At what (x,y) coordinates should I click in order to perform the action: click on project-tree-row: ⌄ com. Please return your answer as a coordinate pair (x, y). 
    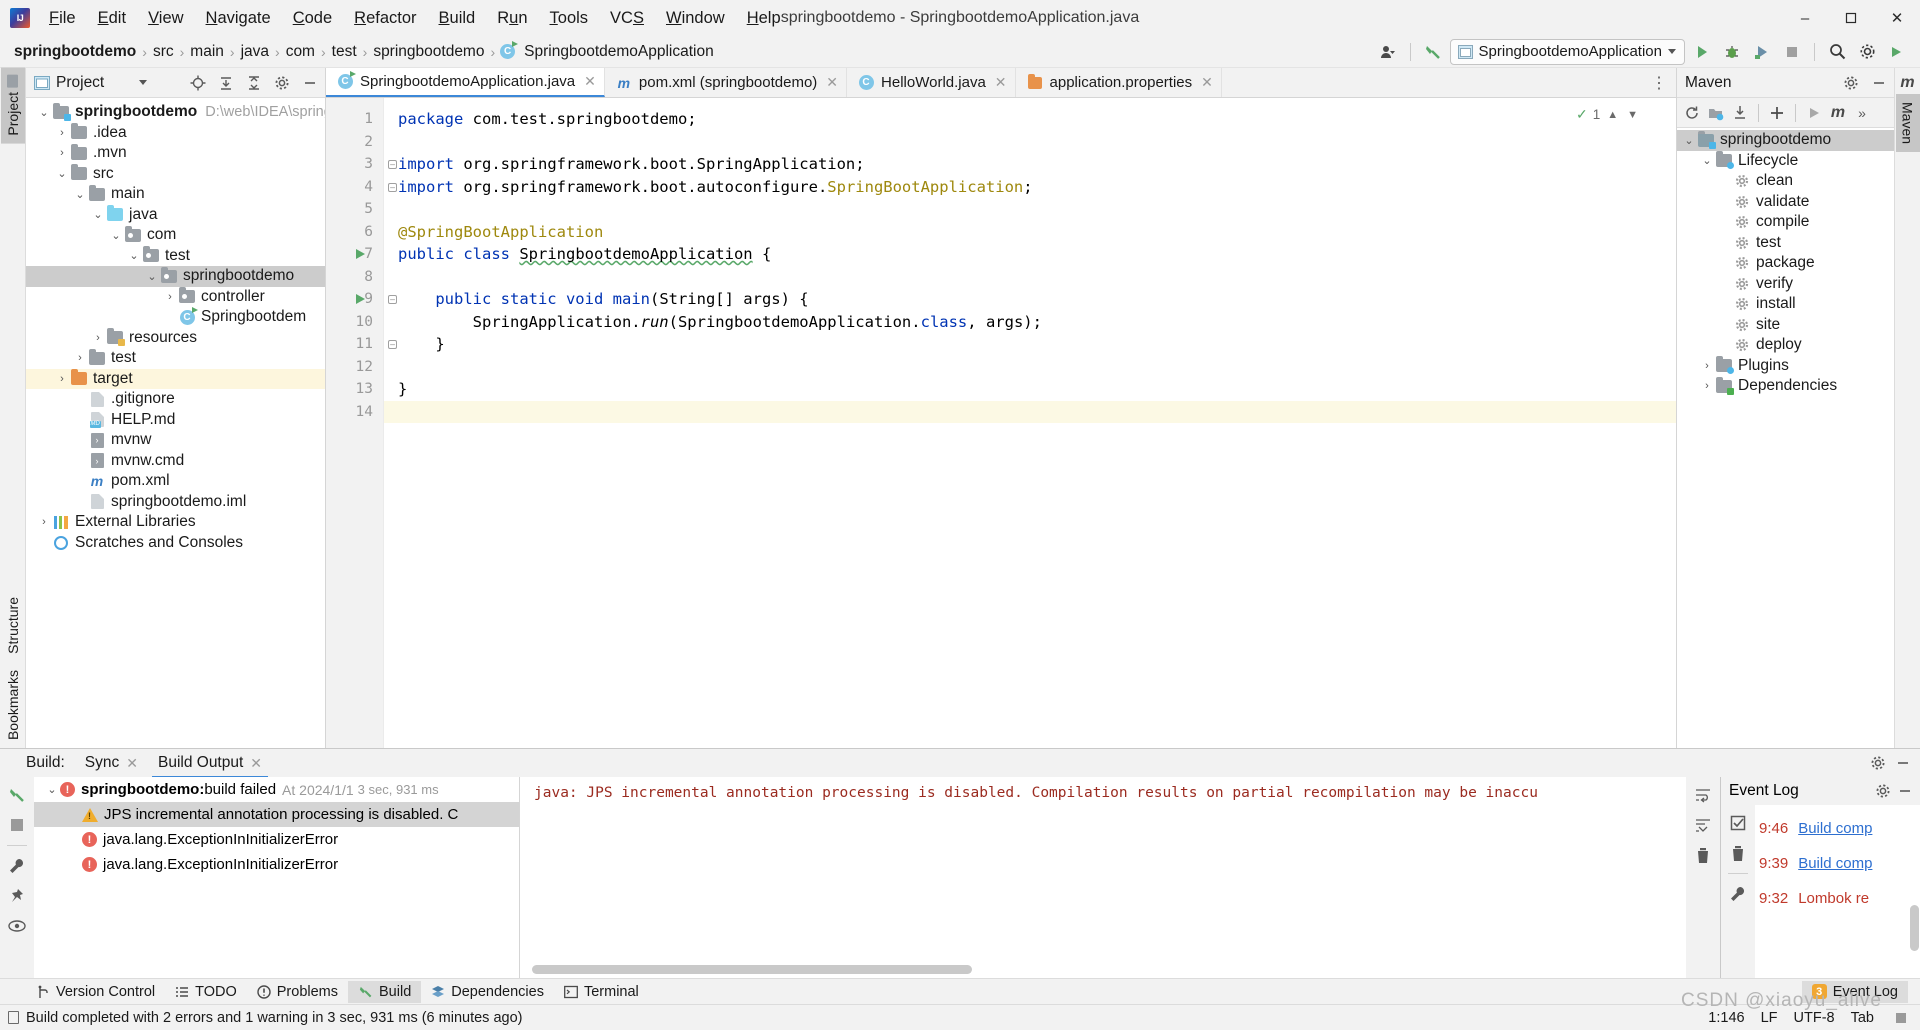
    Looking at the image, I should click on (175, 235).